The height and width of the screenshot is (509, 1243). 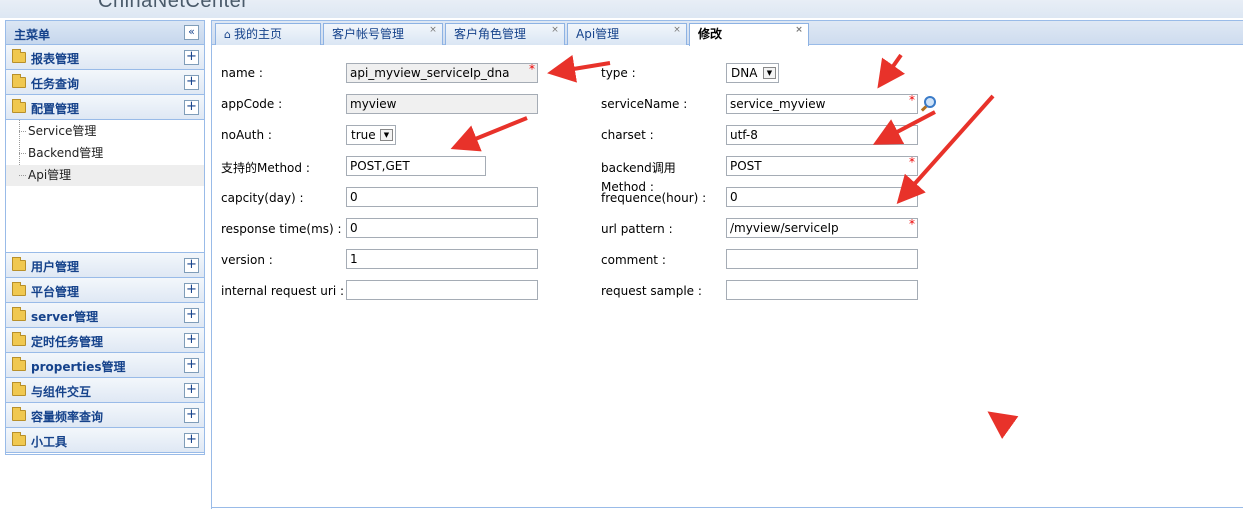 I want to click on type-select: DNA ▼, so click(x=752, y=73).